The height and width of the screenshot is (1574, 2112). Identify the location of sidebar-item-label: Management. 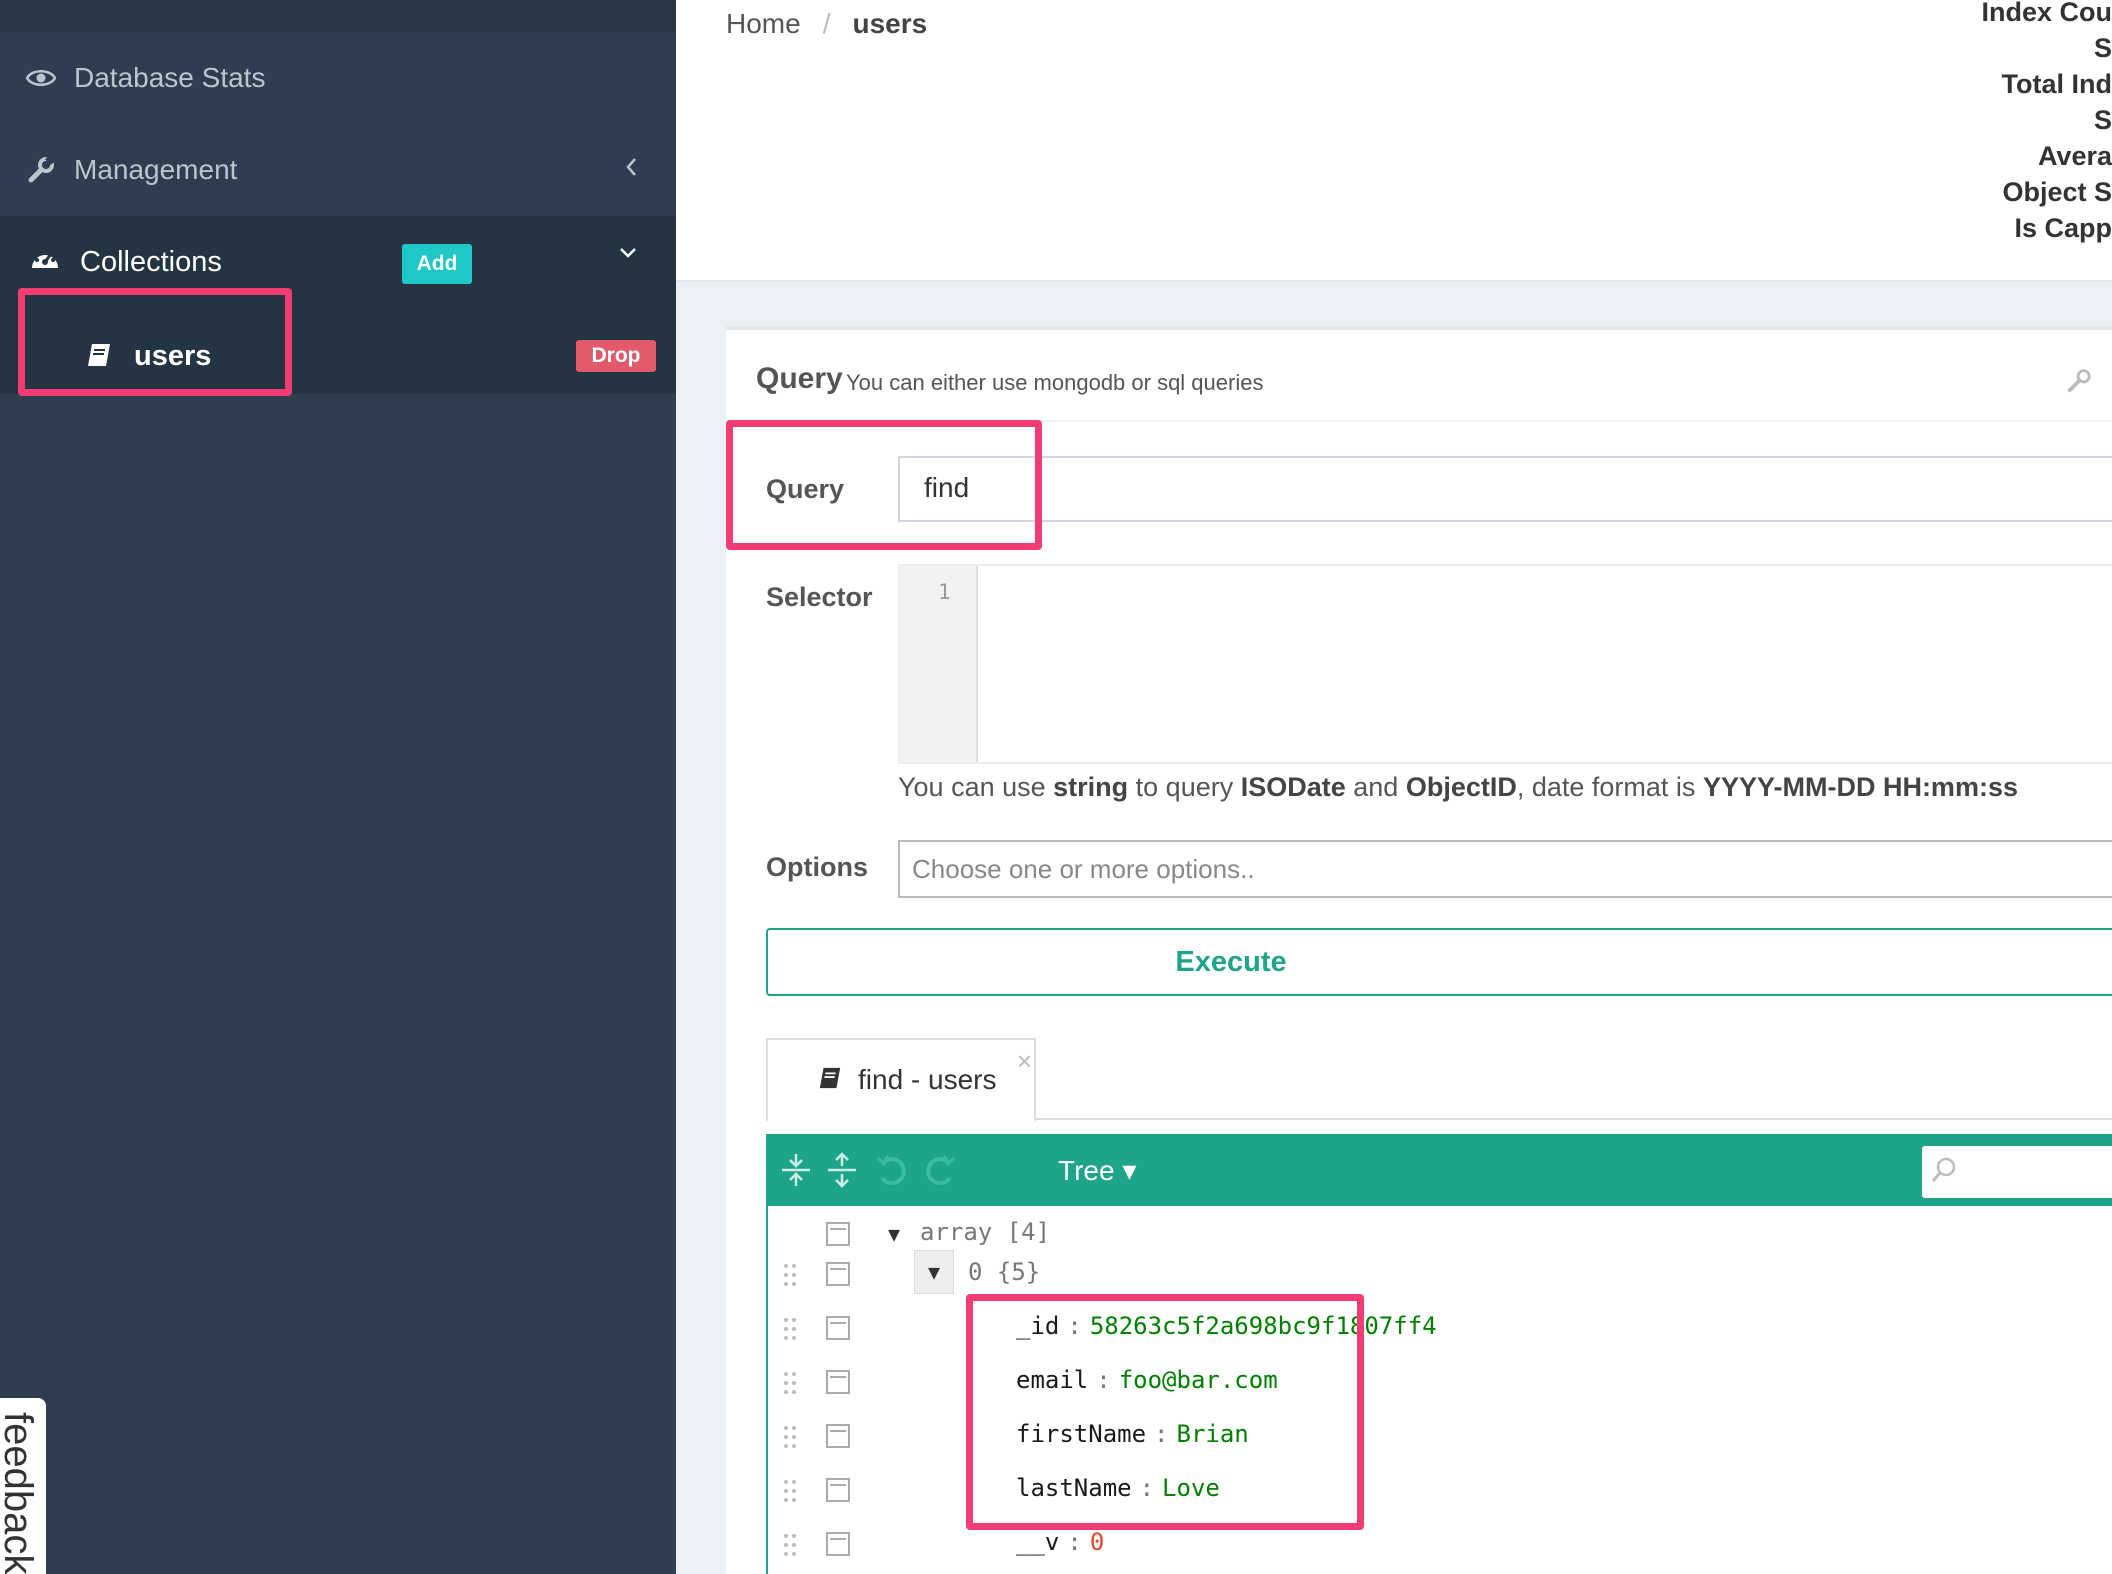
(156, 169).